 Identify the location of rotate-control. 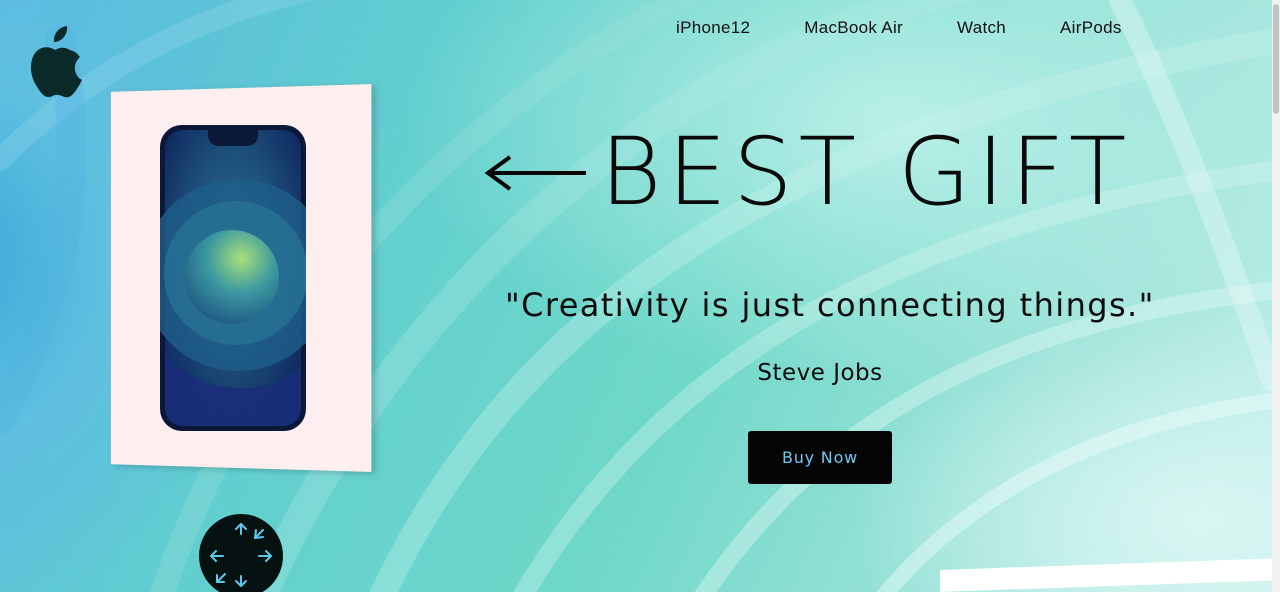
(241, 553).